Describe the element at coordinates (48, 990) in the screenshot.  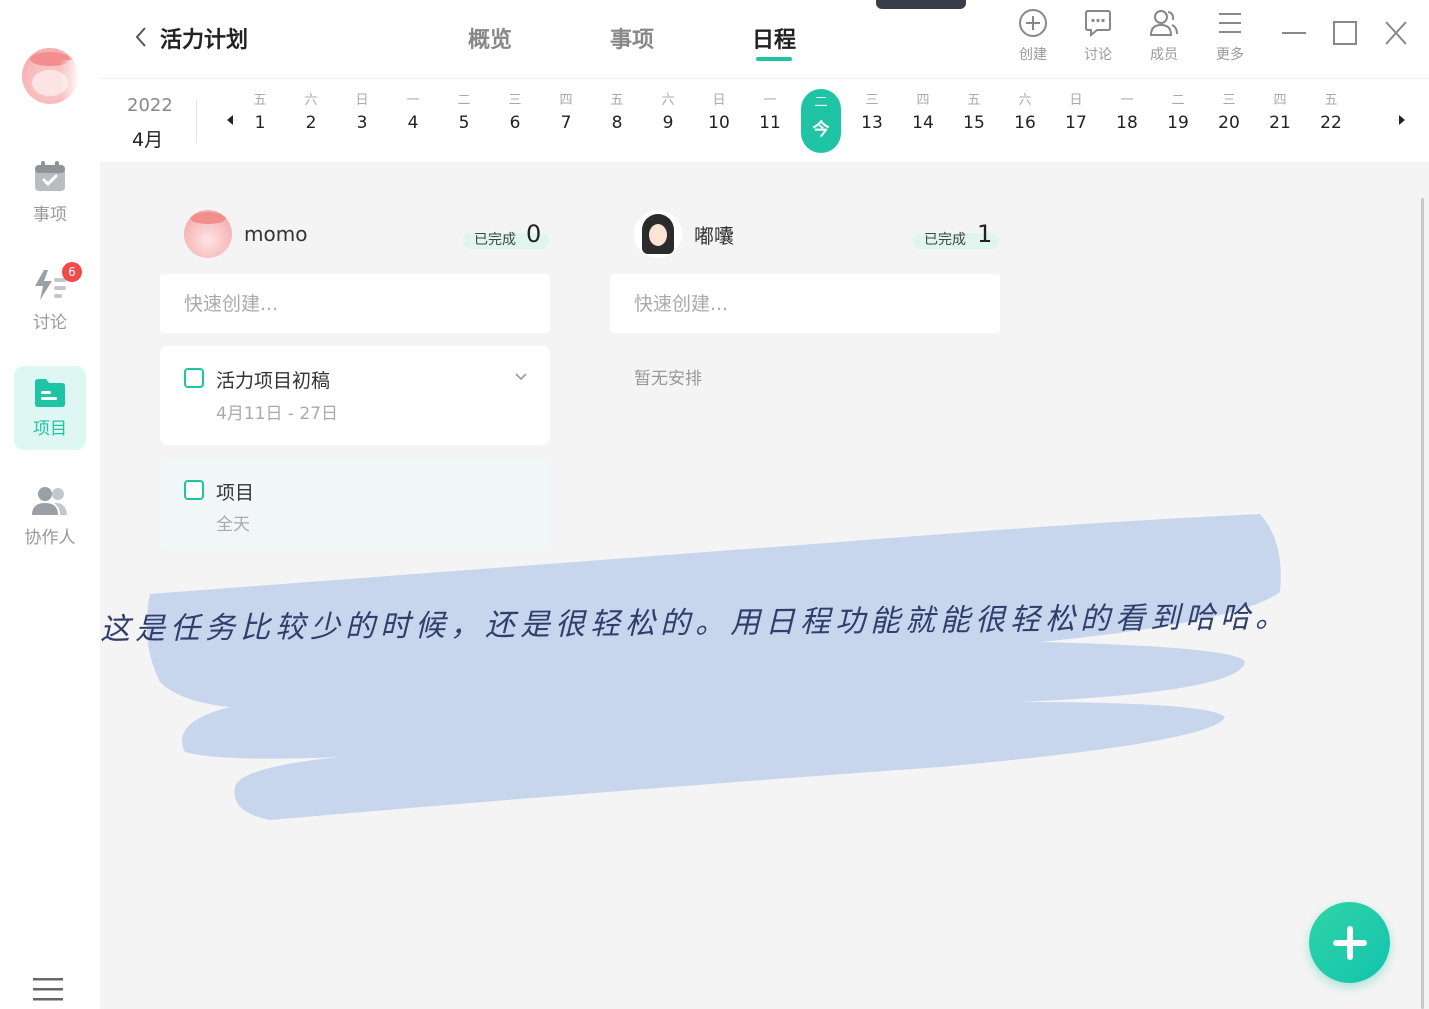
I see `hamburger-menu-icon` at that location.